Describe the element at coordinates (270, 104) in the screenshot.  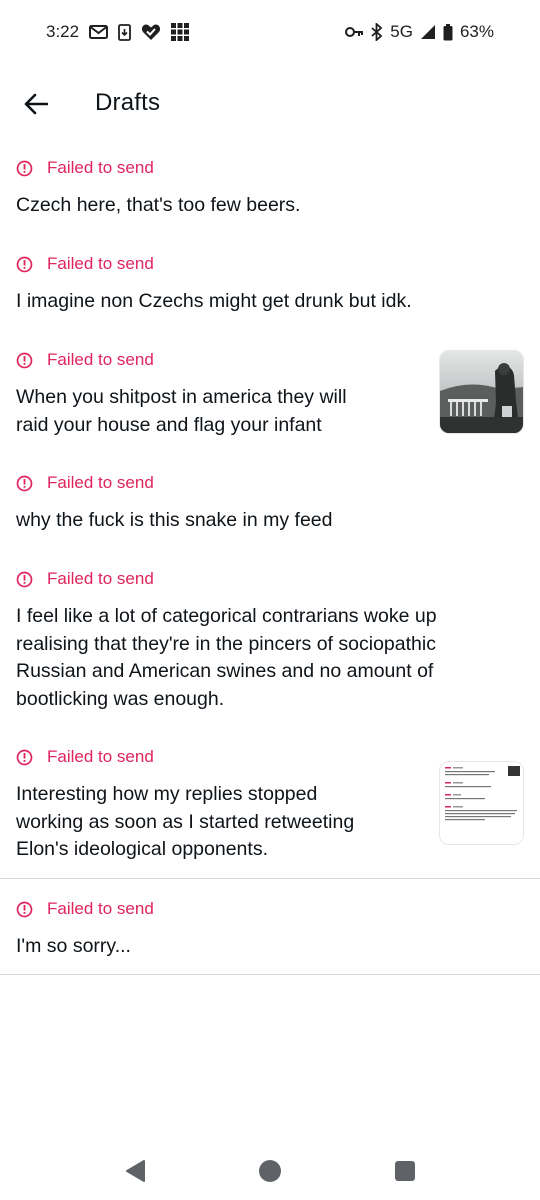
I see `app-bar: Drafts` at that location.